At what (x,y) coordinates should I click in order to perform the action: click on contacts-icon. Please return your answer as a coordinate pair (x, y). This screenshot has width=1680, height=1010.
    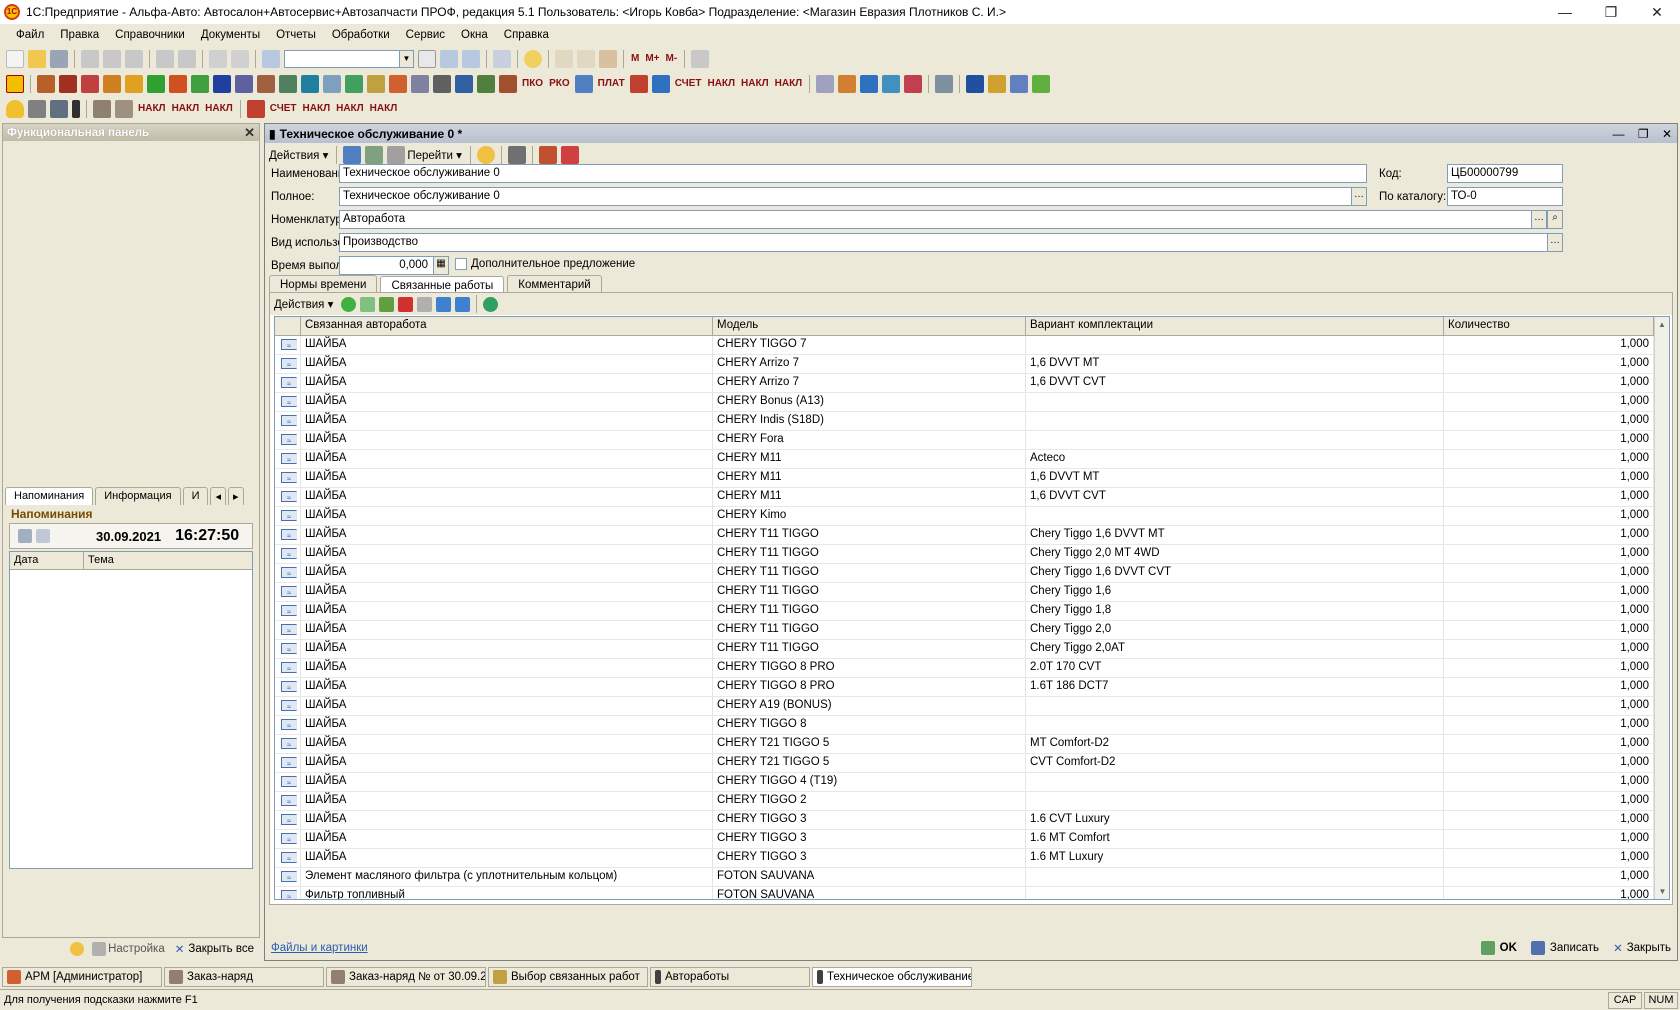
    Looking at the image, I should click on (1019, 83).